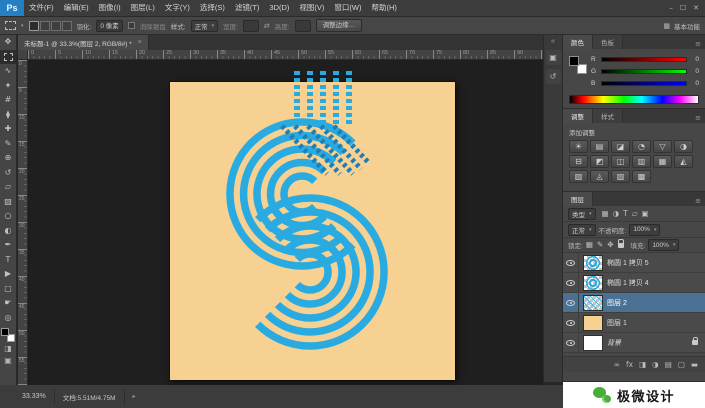 The image size is (705, 408). What do you see at coordinates (698, 118) in the screenshot?
I see `adjustments-panel-menu-icon: ≡` at bounding box center [698, 118].